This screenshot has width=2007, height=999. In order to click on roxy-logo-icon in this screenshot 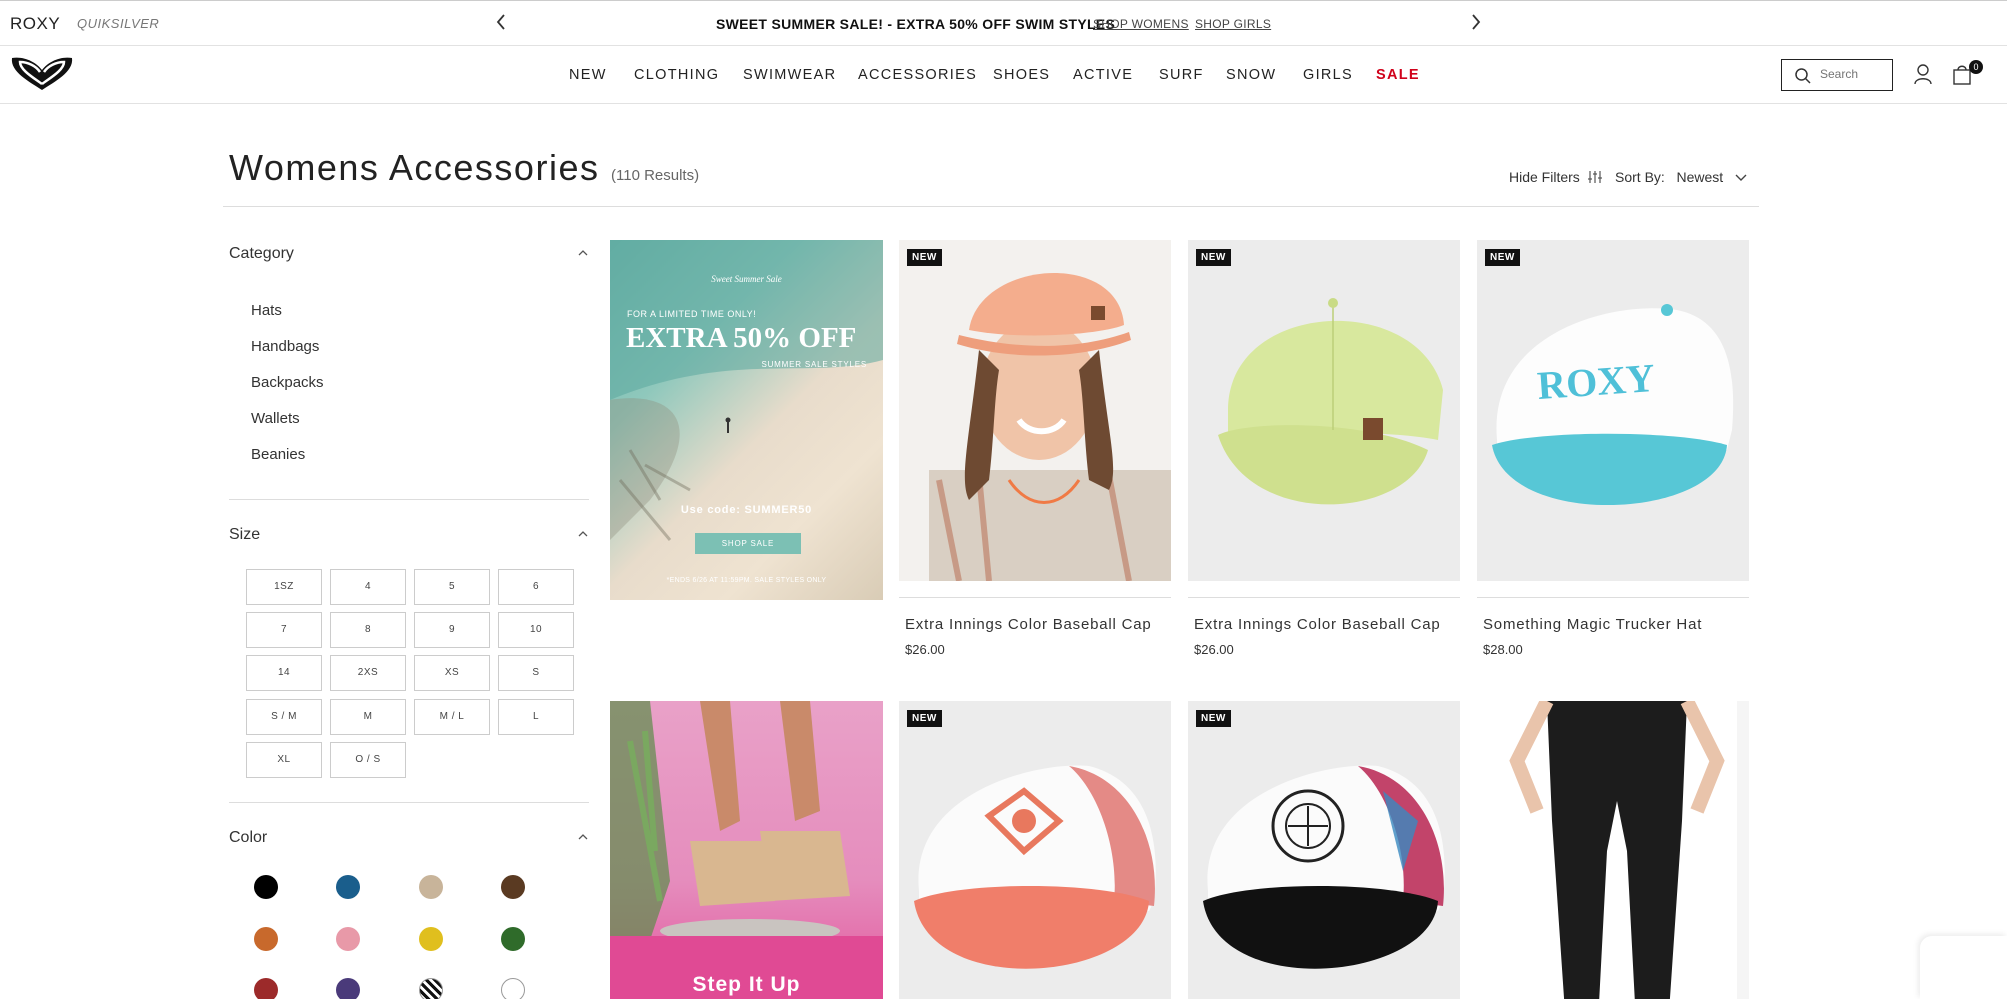, I will do `click(42, 73)`.